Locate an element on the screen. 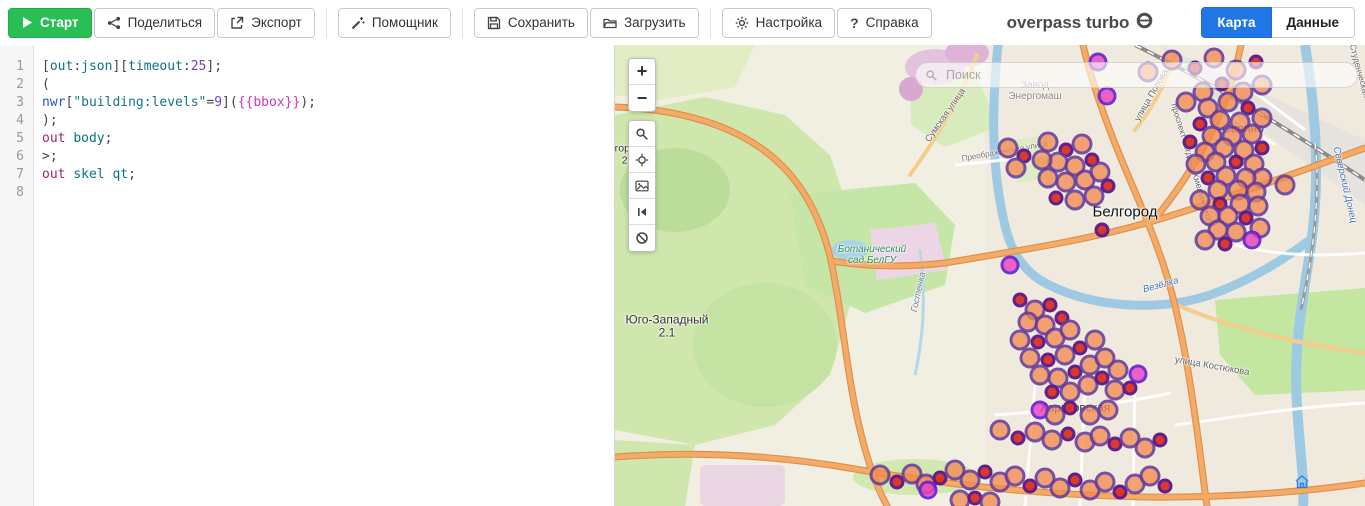 Image resolution: width=1365 pixels, height=506 pixels. zoom-control: + − is located at coordinates (642, 85).